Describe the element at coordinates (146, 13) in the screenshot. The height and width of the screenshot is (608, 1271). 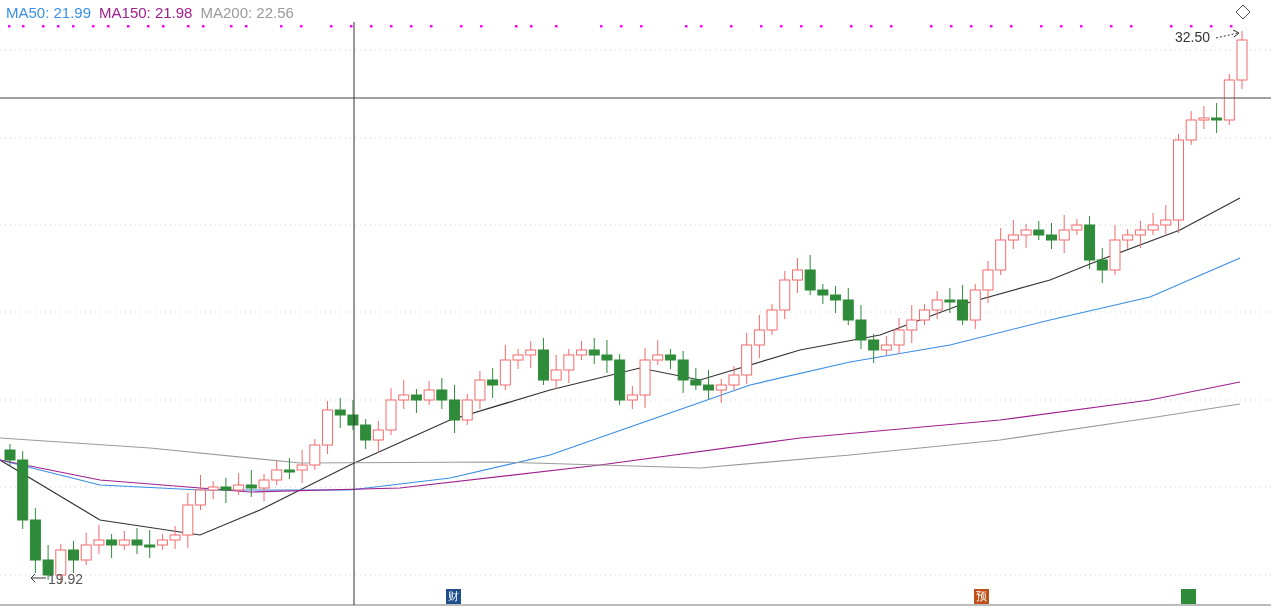
I see `legend-label: MA150: 21.98` at that location.